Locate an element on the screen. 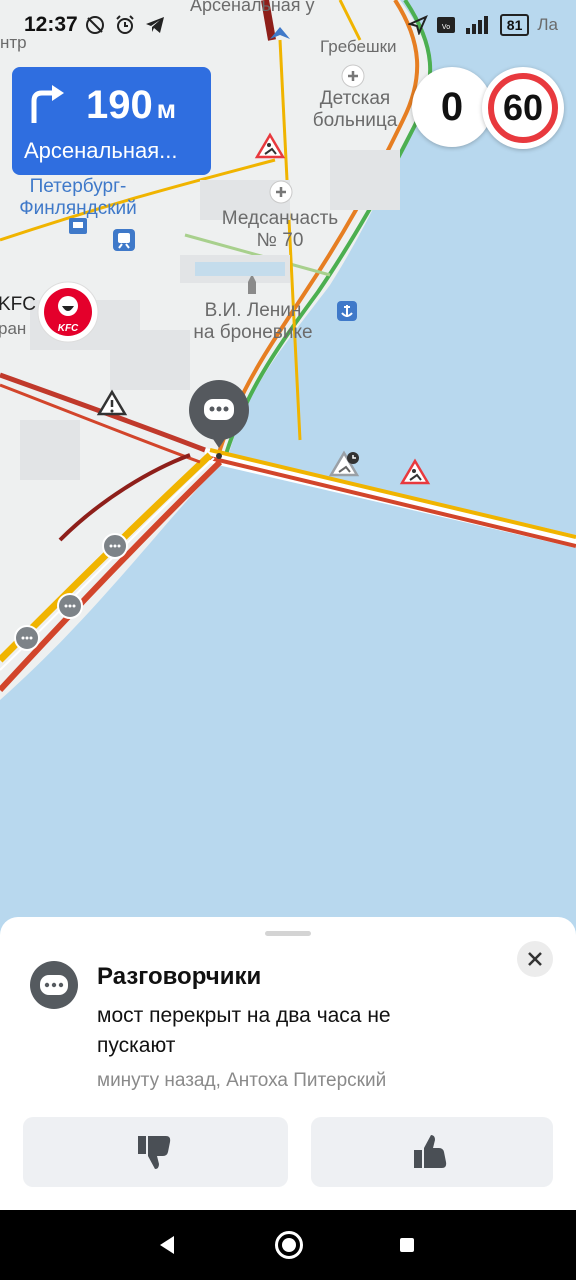 The width and height of the screenshot is (576, 1280). speed-limit-sign: 60 is located at coordinates (523, 108).